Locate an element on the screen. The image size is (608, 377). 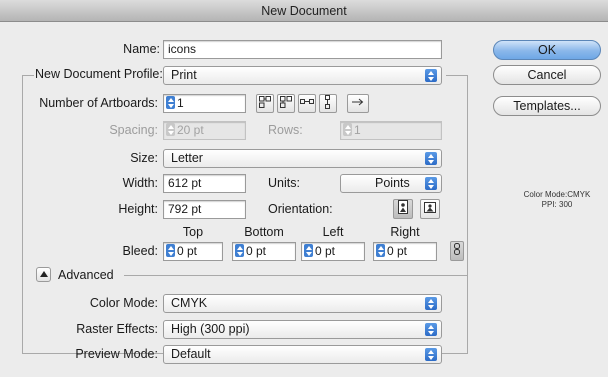
bleed-top-value: 0 pt is located at coordinates (187, 251).